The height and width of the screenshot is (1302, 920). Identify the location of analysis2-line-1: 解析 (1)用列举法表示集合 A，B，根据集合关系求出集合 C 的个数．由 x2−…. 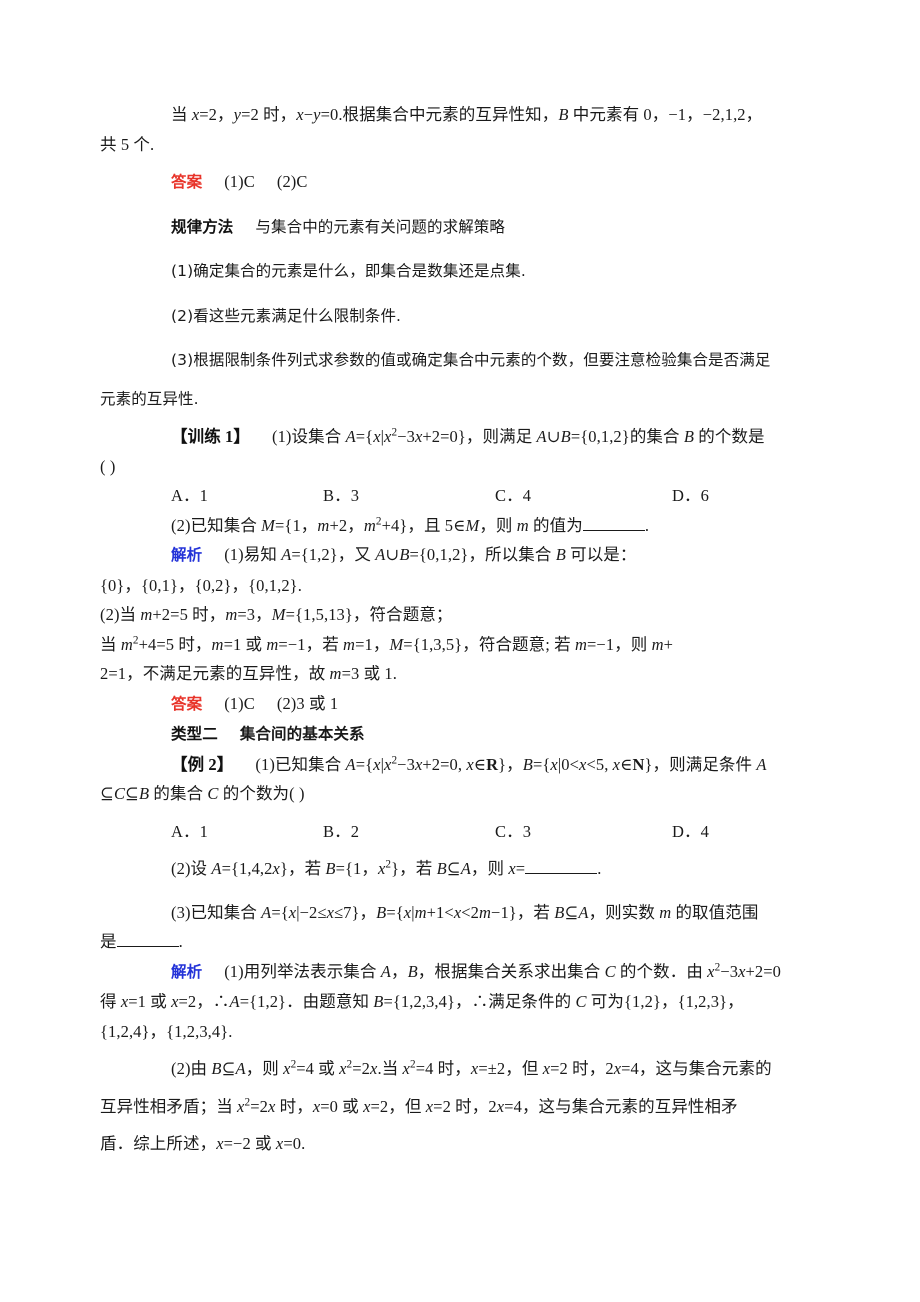
(476, 971).